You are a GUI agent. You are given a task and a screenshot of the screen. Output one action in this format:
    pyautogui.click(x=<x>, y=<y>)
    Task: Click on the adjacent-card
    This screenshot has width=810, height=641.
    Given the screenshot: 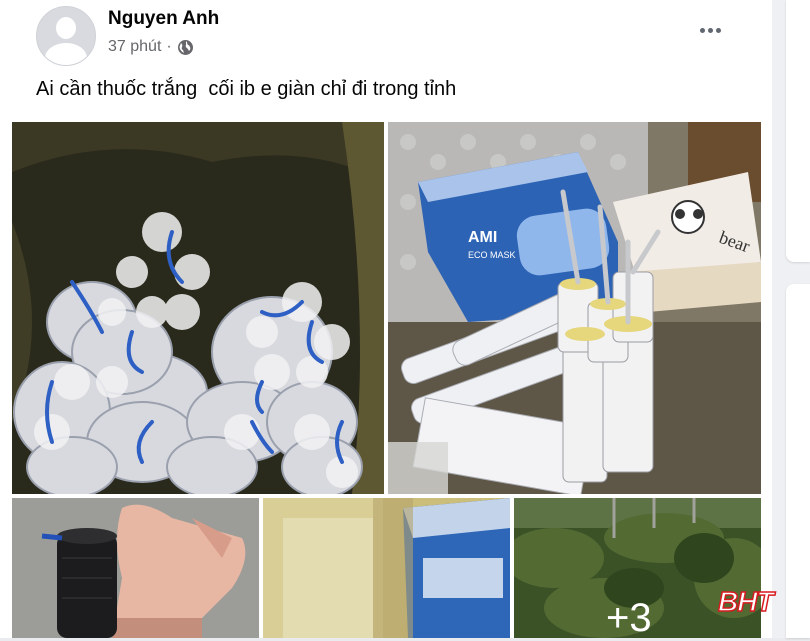 What is the action you would take?
    pyautogui.click(x=798, y=131)
    